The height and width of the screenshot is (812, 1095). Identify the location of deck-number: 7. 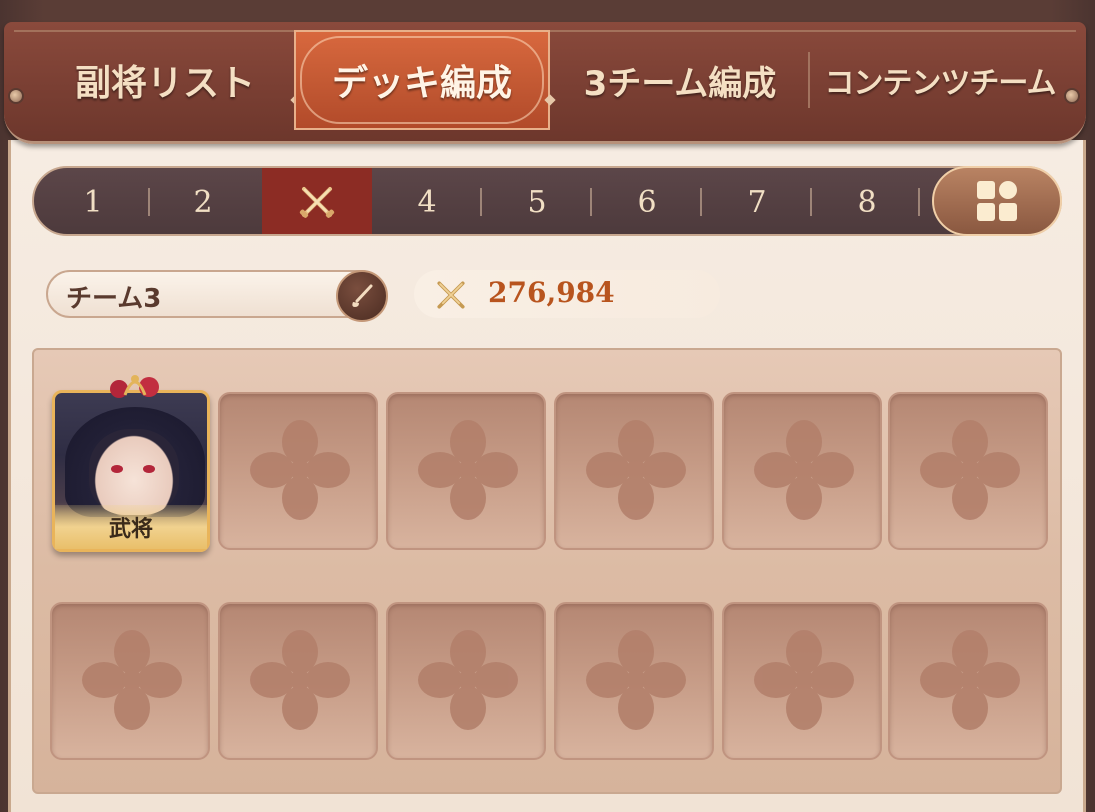
(757, 202).